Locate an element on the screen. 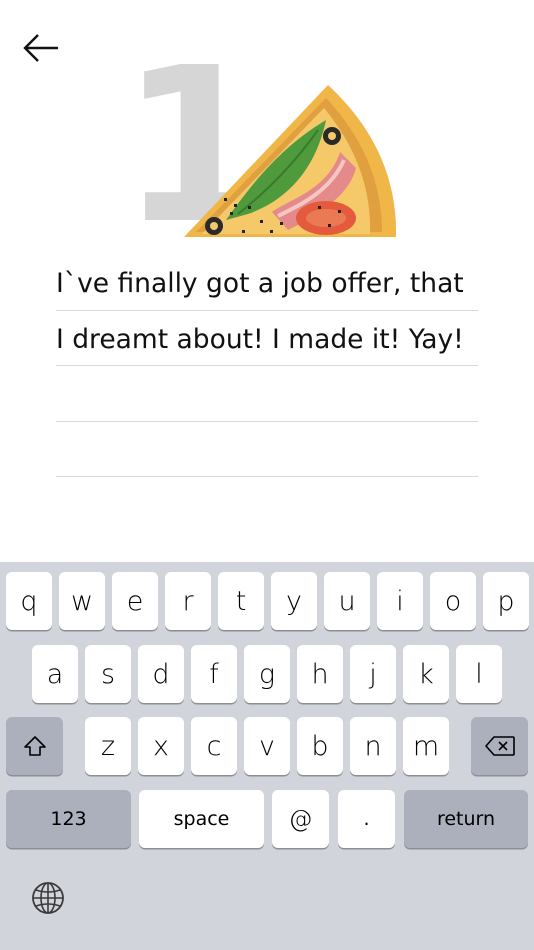  key-r: r is located at coordinates (188, 601).